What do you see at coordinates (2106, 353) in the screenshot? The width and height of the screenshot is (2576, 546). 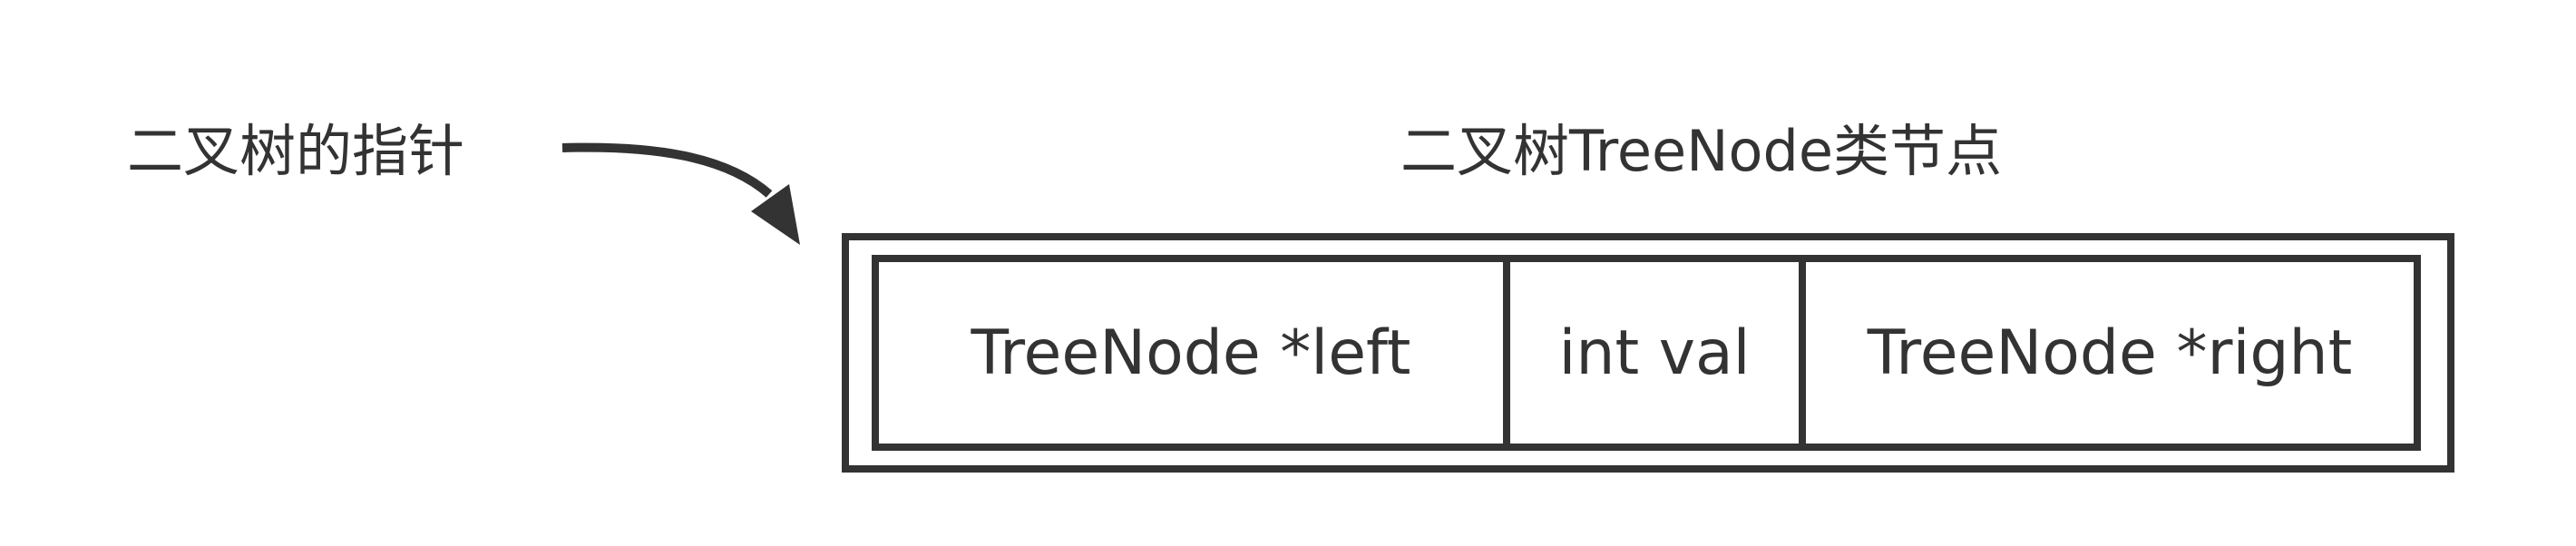 I see `field-right-pointer: TreeNode *right` at bounding box center [2106, 353].